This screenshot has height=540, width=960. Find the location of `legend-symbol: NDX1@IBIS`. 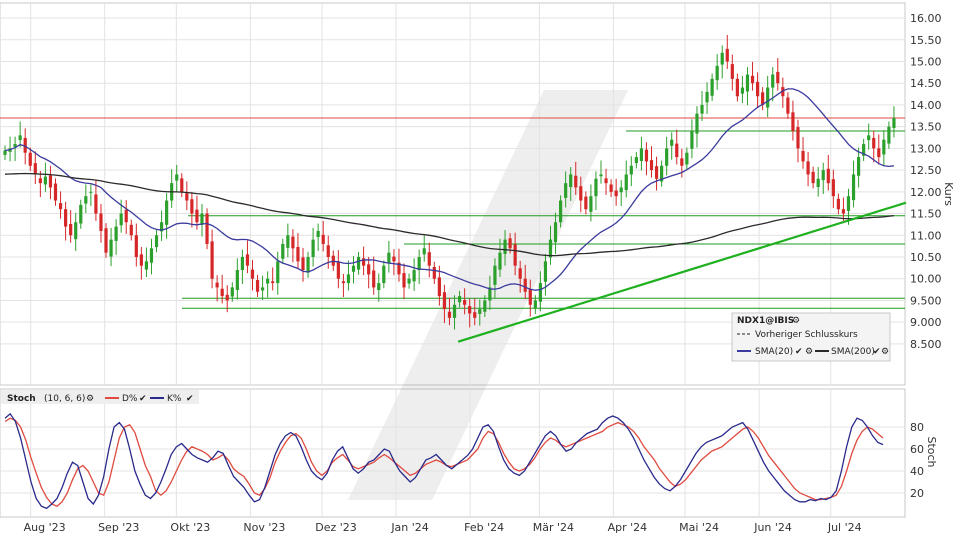

legend-symbol: NDX1@IBIS is located at coordinates (765, 321).